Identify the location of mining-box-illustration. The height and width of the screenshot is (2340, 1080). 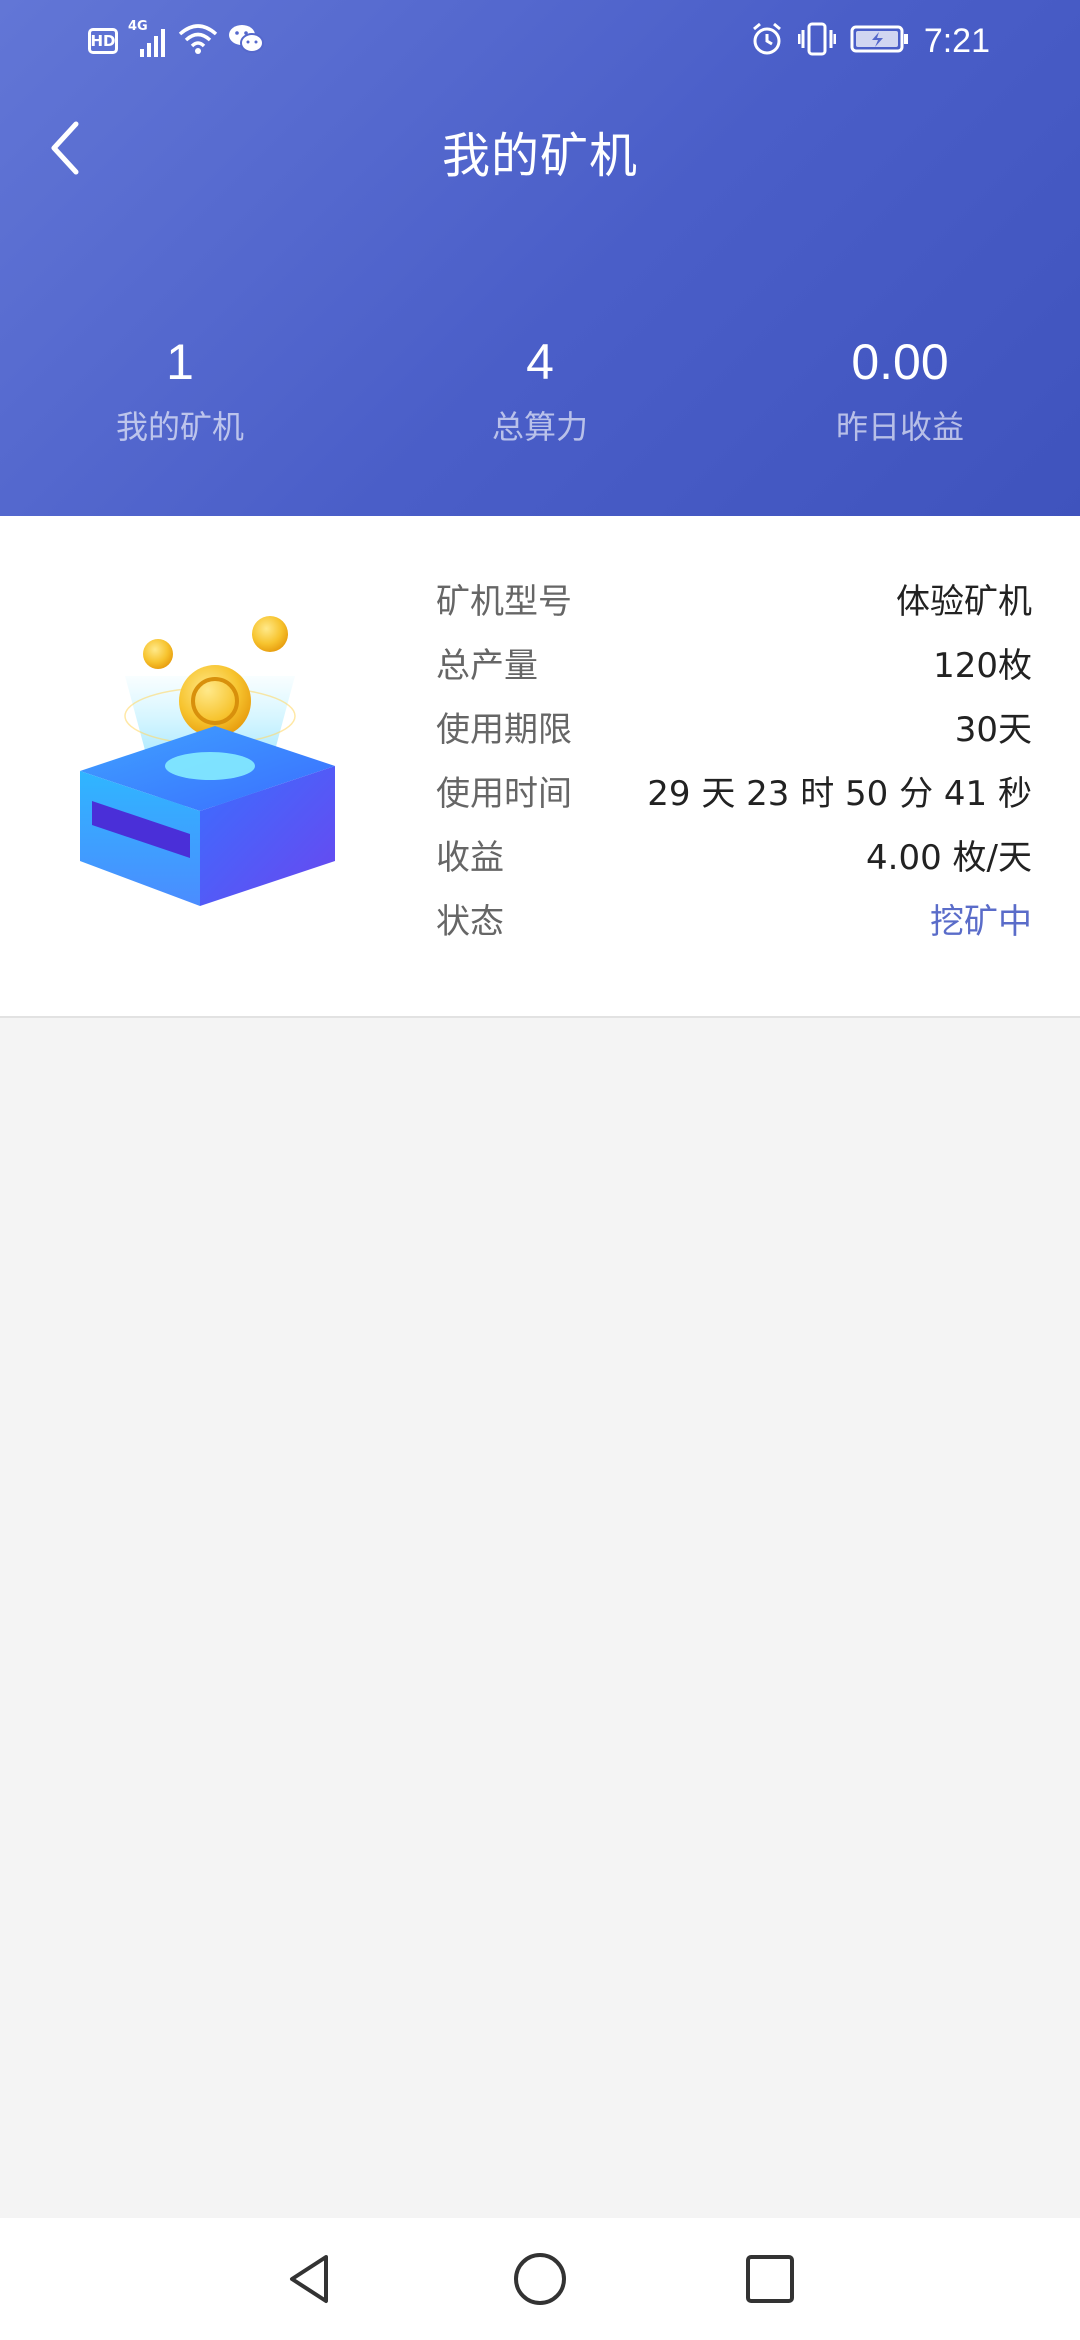
(210, 776).